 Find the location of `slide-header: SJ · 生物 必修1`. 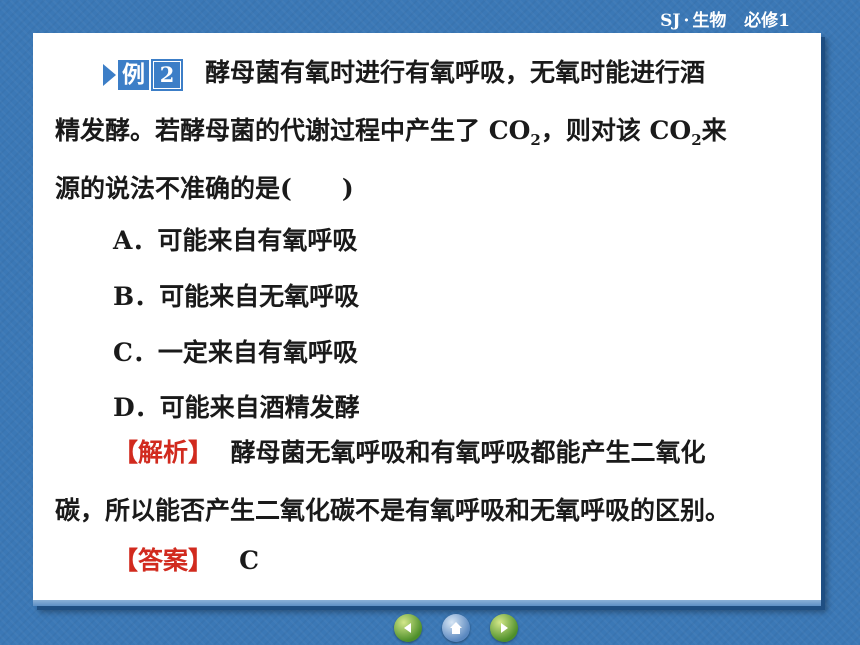

slide-header: SJ · 生物 必修1 is located at coordinates (725, 18).